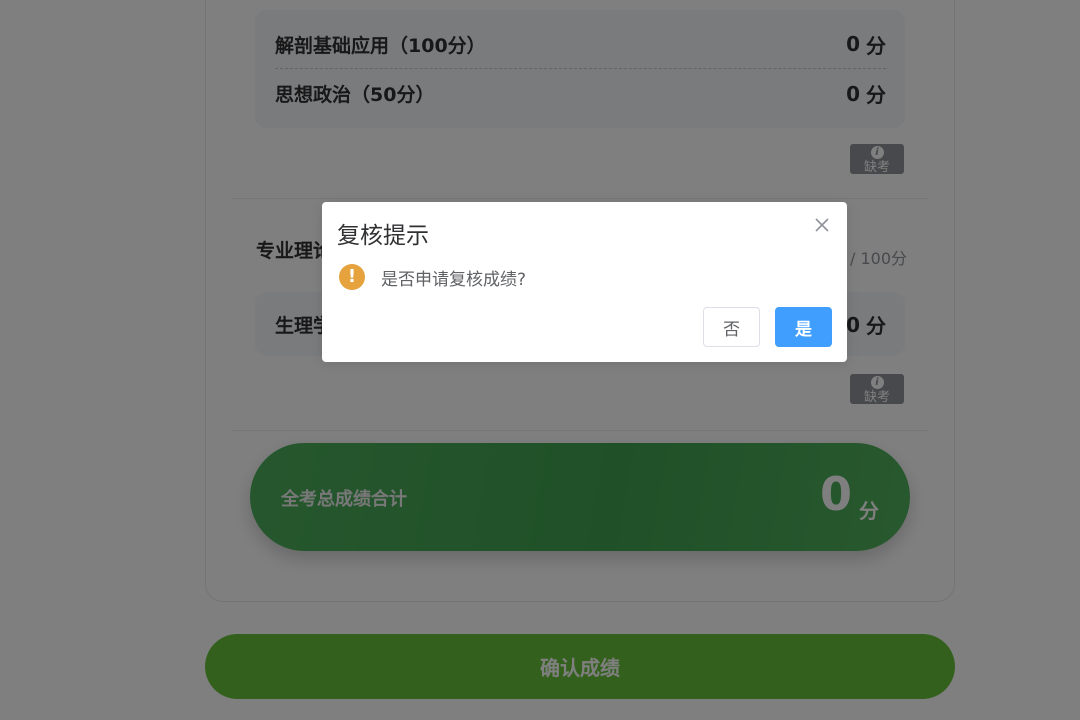  I want to click on review-dialog: 复核提示 ! 是否申请复核成绩? 否 是, so click(584, 282).